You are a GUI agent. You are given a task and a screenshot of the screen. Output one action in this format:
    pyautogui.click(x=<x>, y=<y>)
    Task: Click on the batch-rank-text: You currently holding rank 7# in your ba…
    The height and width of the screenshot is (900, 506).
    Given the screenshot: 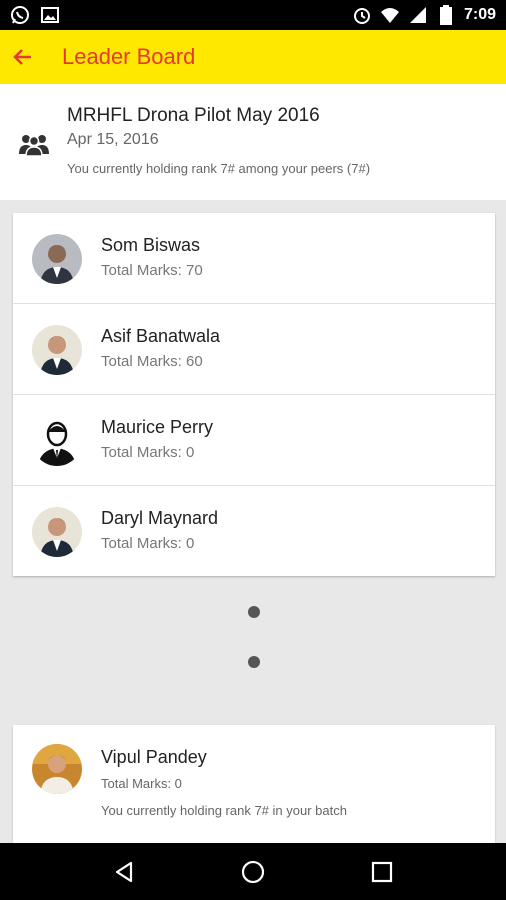 What is the action you would take?
    pyautogui.click(x=224, y=810)
    